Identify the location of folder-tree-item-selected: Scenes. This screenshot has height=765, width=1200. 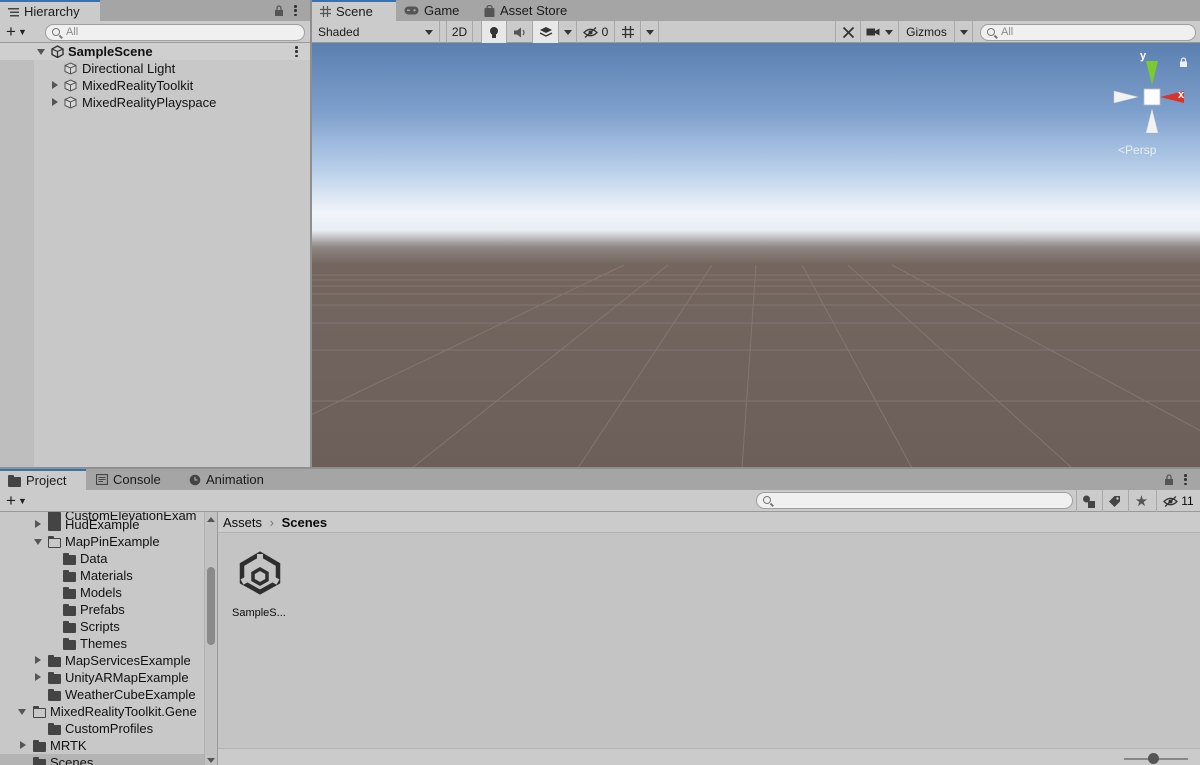
(102, 759).